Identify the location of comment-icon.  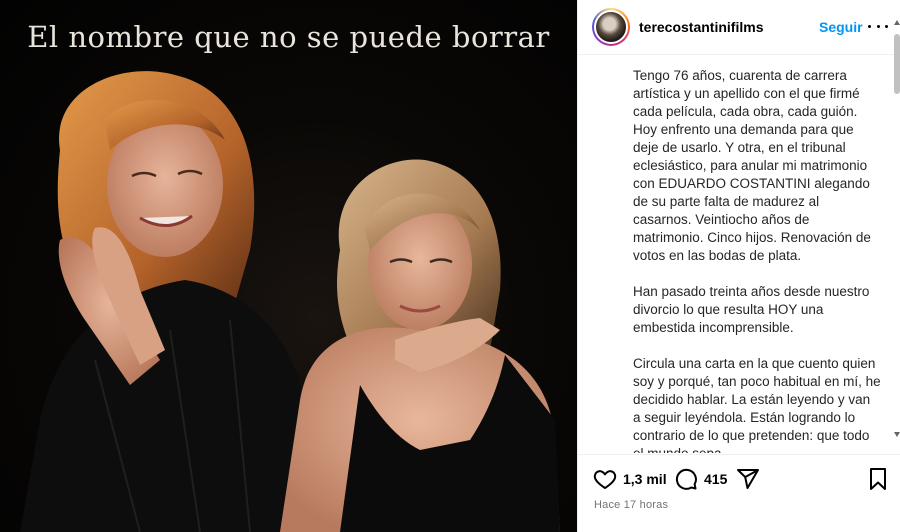
(686, 479).